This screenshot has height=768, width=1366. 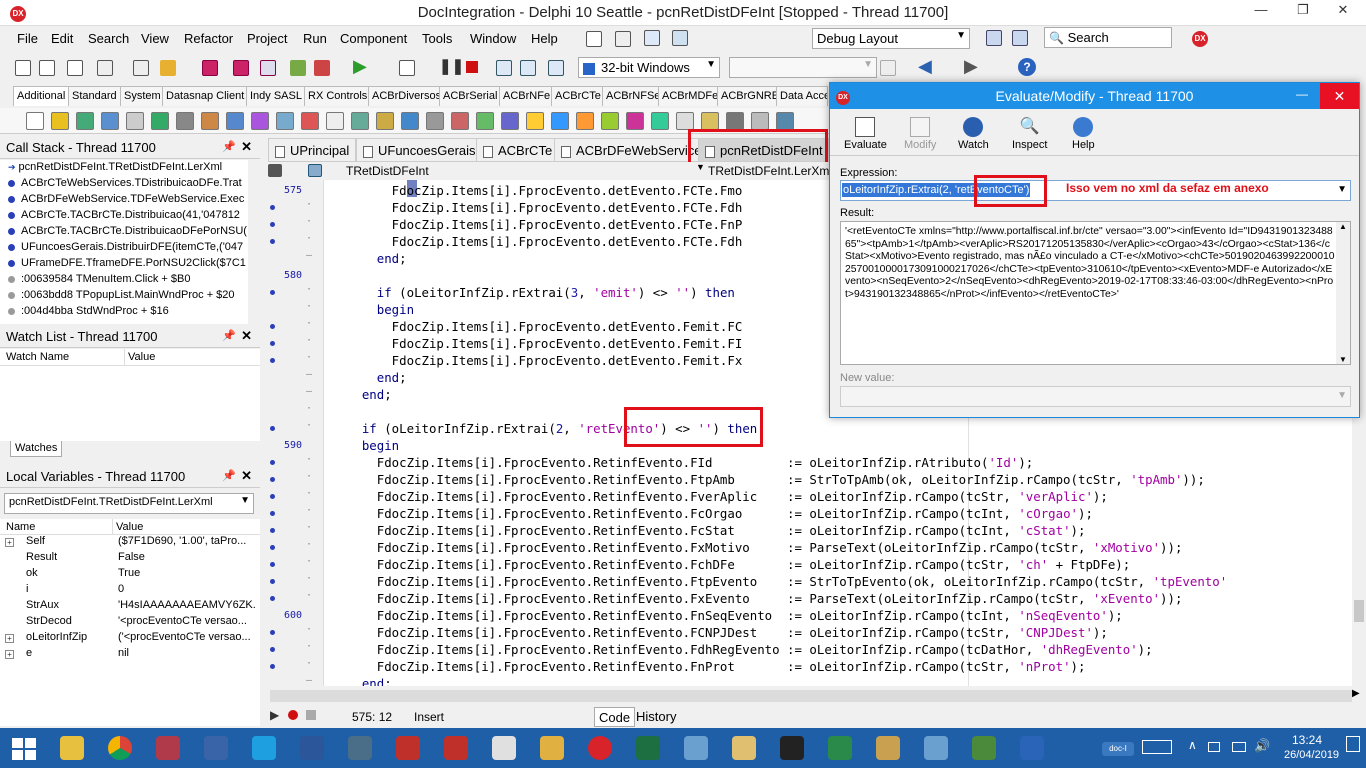 What do you see at coordinates (108, 38) in the screenshot?
I see `menu-search: Search` at bounding box center [108, 38].